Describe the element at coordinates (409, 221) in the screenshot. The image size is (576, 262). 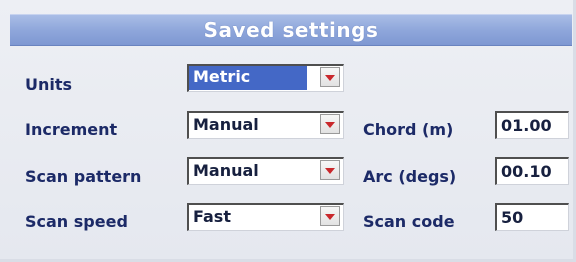
I see `scan-code-label: Scan code` at that location.